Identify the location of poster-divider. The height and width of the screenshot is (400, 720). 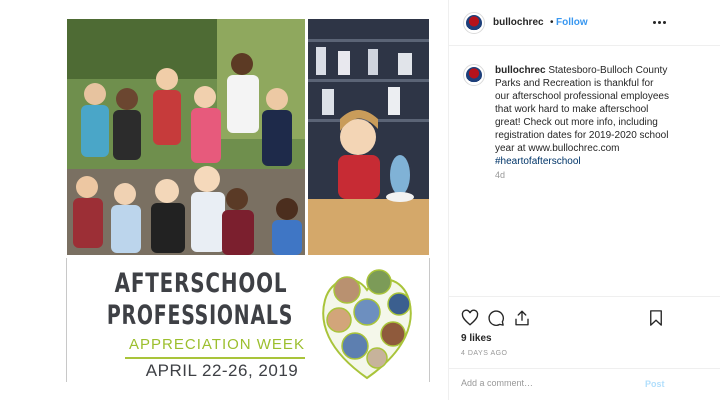
(215, 358).